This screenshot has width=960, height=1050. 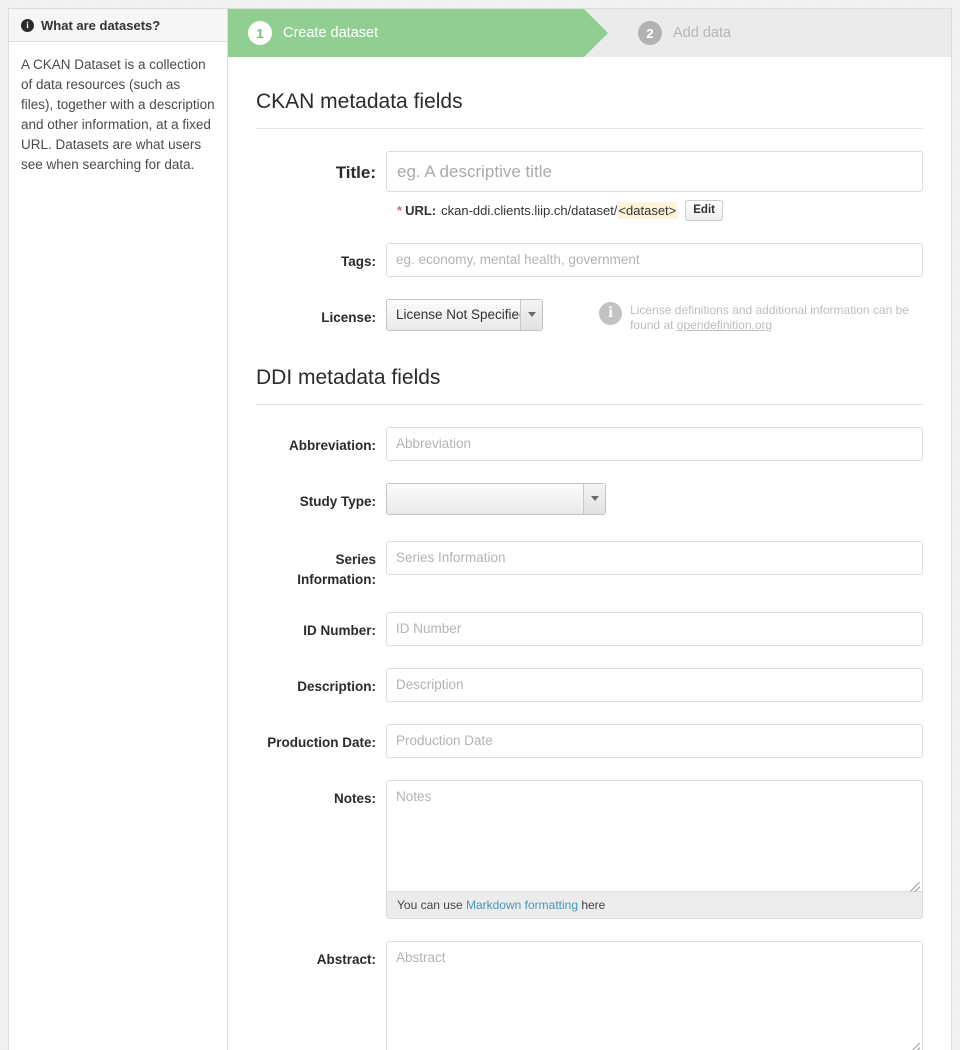 I want to click on markdown-hint-before: You can use, so click(x=431, y=904).